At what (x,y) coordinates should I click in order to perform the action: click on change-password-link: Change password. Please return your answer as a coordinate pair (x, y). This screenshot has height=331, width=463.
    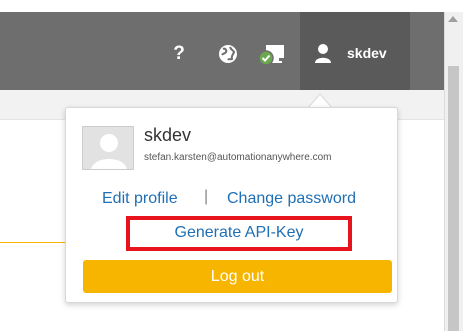
    Looking at the image, I should click on (291, 199).